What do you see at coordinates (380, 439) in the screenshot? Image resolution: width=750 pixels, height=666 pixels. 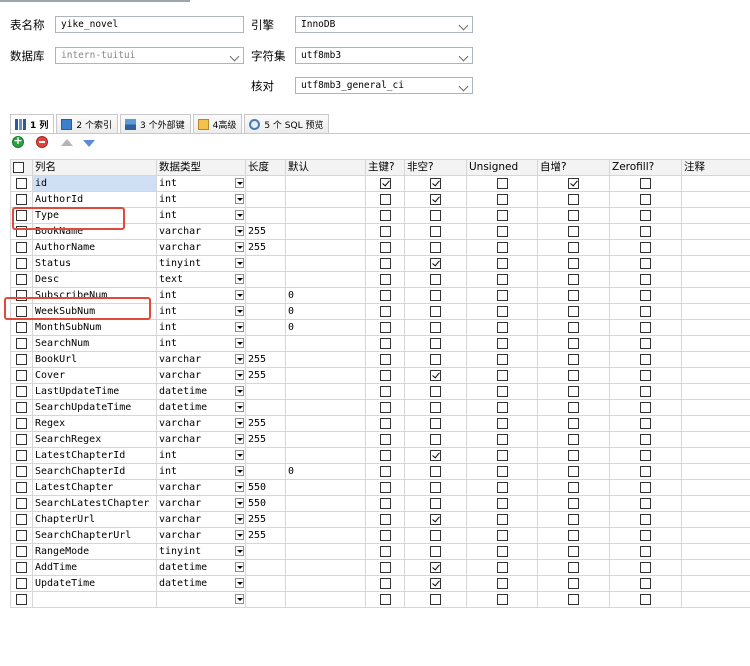 I see `table-row: SearchRegex varchar 255` at bounding box center [380, 439].